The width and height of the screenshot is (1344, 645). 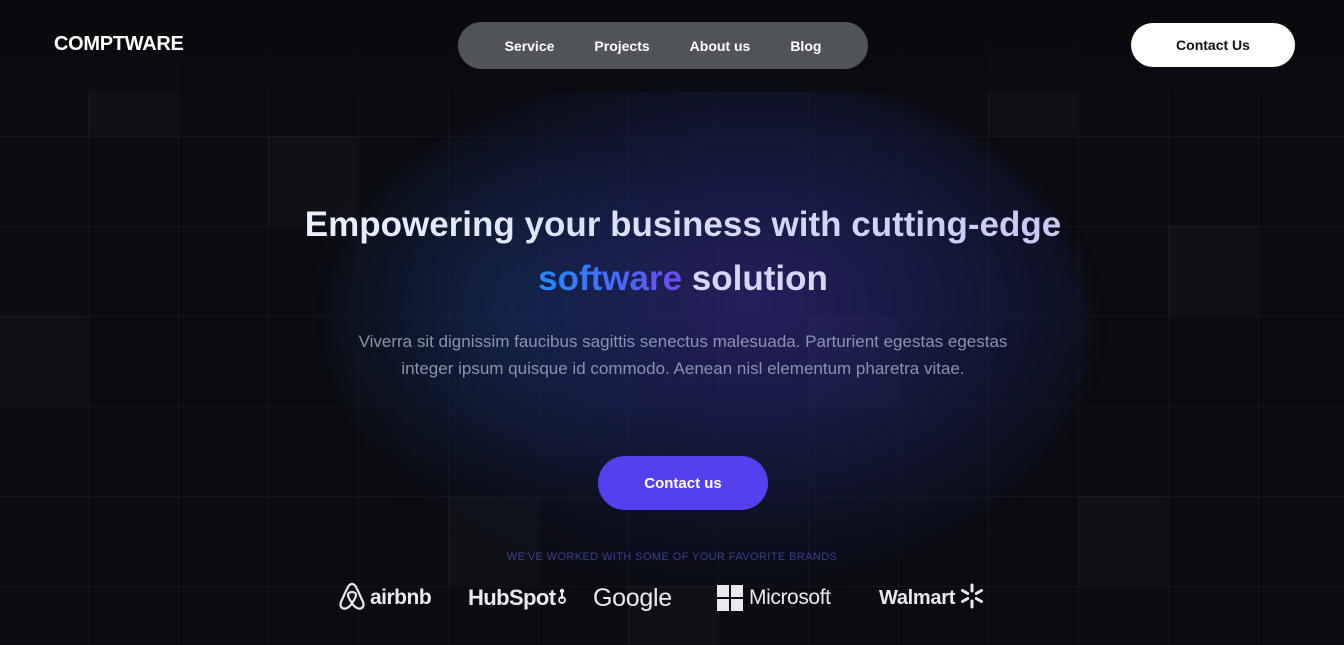 I want to click on main-nav: Service Projects About us Blog, so click(x=663, y=45).